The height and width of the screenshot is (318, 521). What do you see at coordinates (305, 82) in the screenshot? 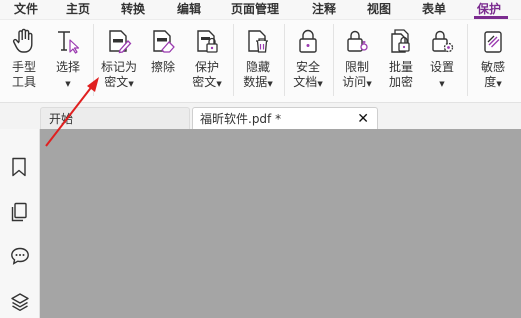
I see `secure-document-label-2: 文档` at bounding box center [305, 82].